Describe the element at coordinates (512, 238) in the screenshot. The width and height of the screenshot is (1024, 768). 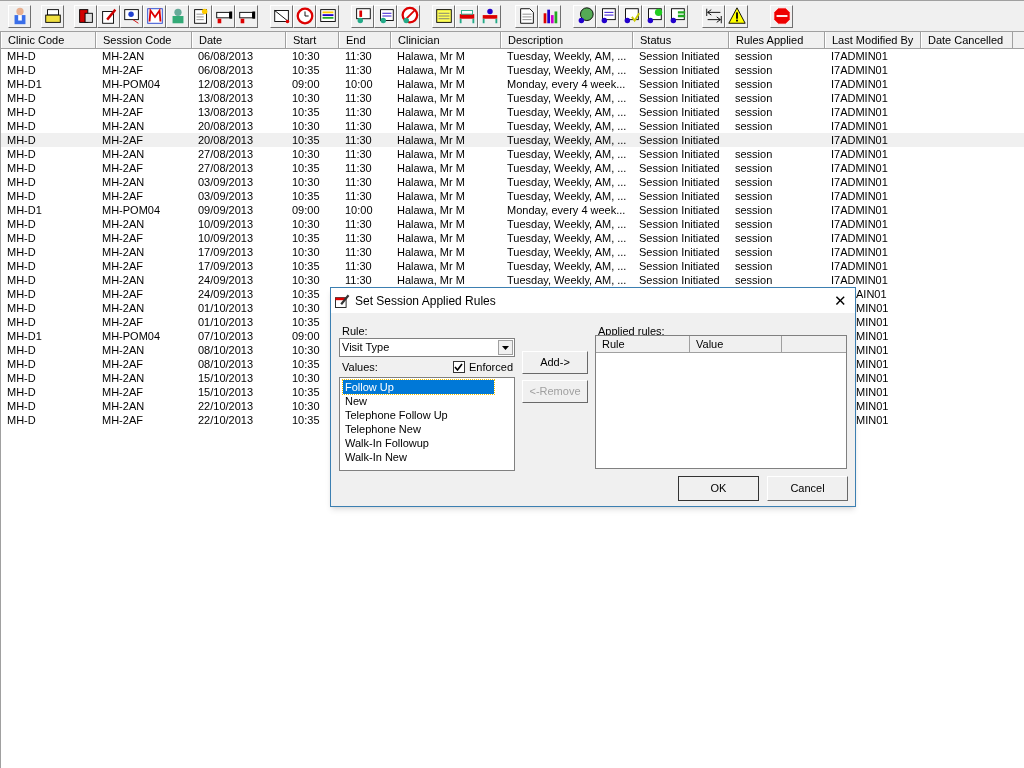
I see `table-row: MH-D MH-2AF 10/09/2013 10:35 11:30 Halawa, Mr M Tuesday, Weekly, AM, ... Session Initiated session I7ADMIN01` at that location.